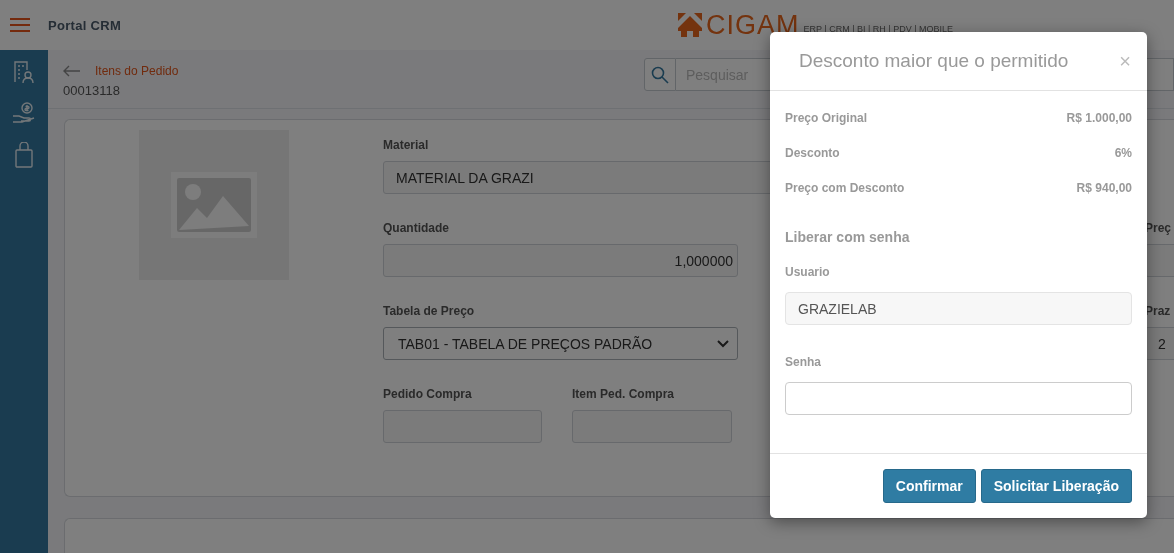 This screenshot has height=553, width=1174. Describe the element at coordinates (1099, 118) in the screenshot. I see `summary-value: R$ 1.000,00` at that location.